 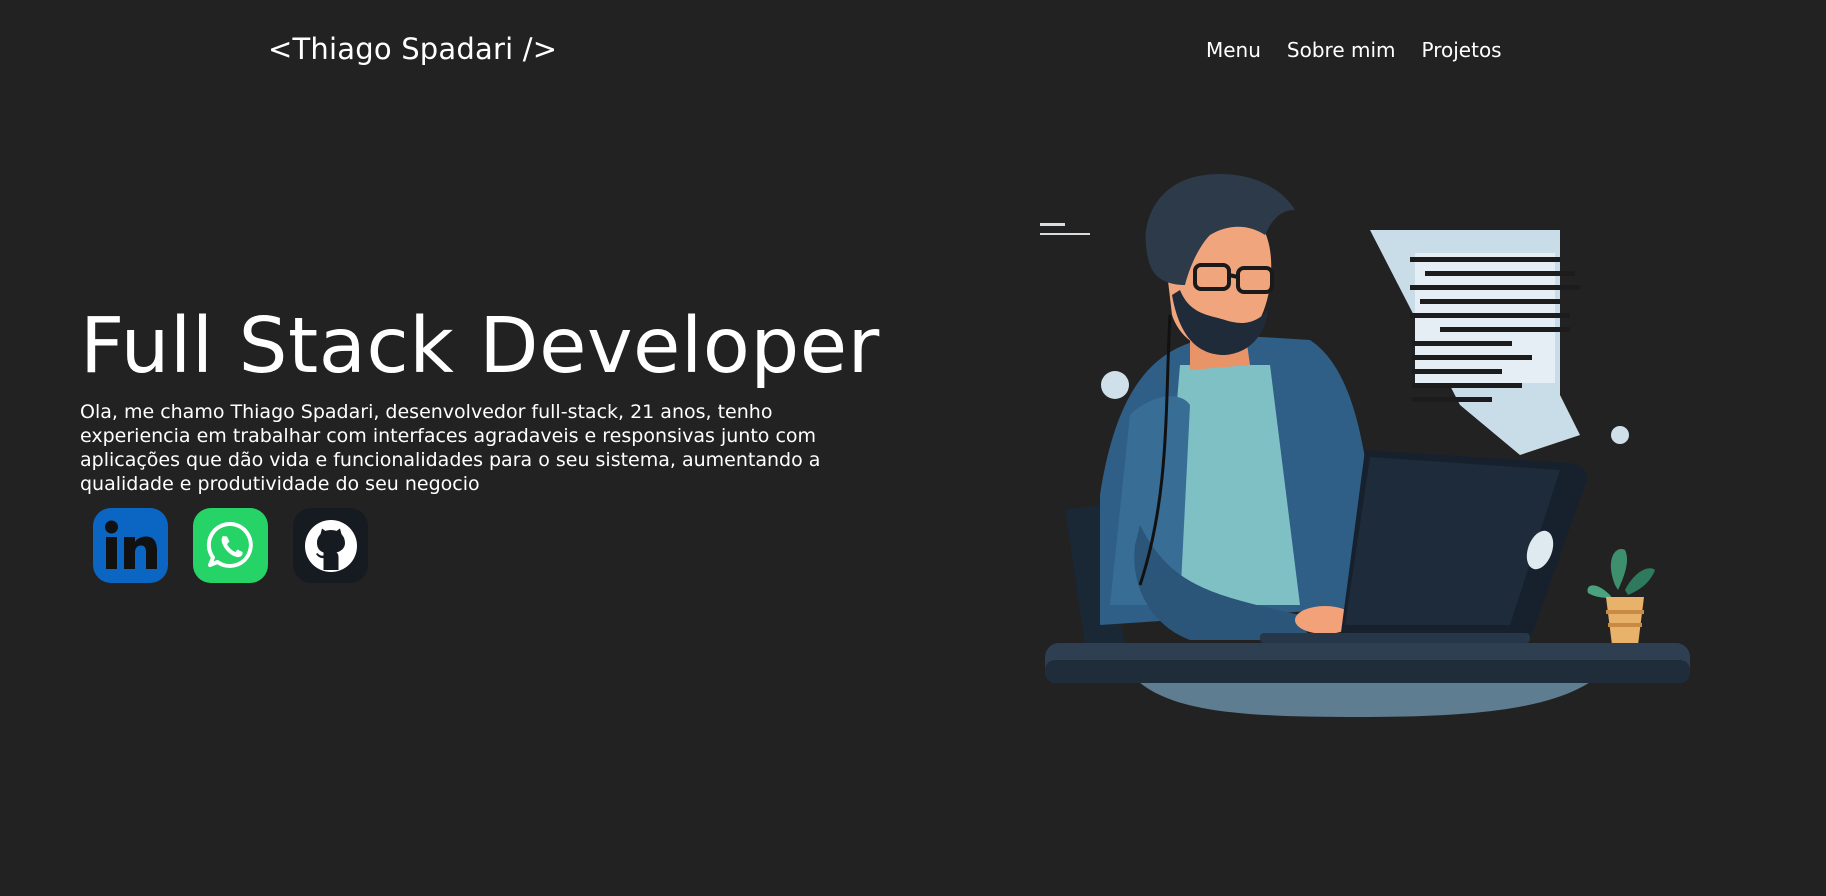 I want to click on nav-menu-link: Menu, so click(x=1233, y=50).